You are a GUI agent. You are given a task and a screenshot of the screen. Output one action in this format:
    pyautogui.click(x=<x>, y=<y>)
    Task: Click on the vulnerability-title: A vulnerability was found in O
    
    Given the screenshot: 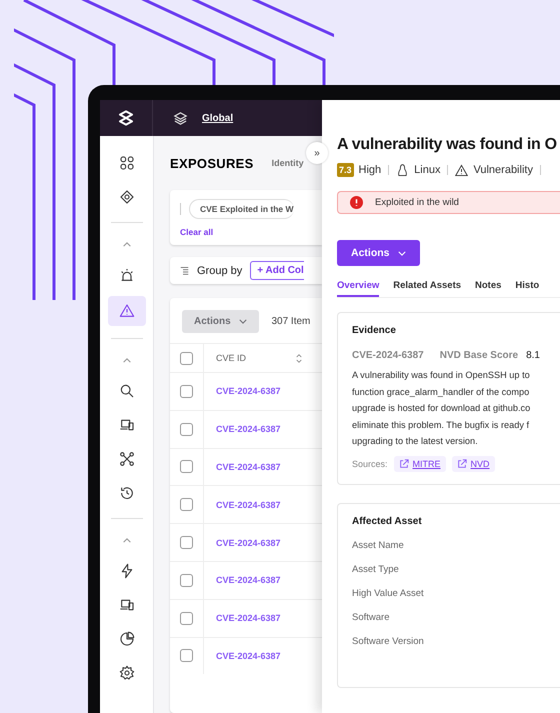 What is the action you would take?
    pyautogui.click(x=447, y=145)
    